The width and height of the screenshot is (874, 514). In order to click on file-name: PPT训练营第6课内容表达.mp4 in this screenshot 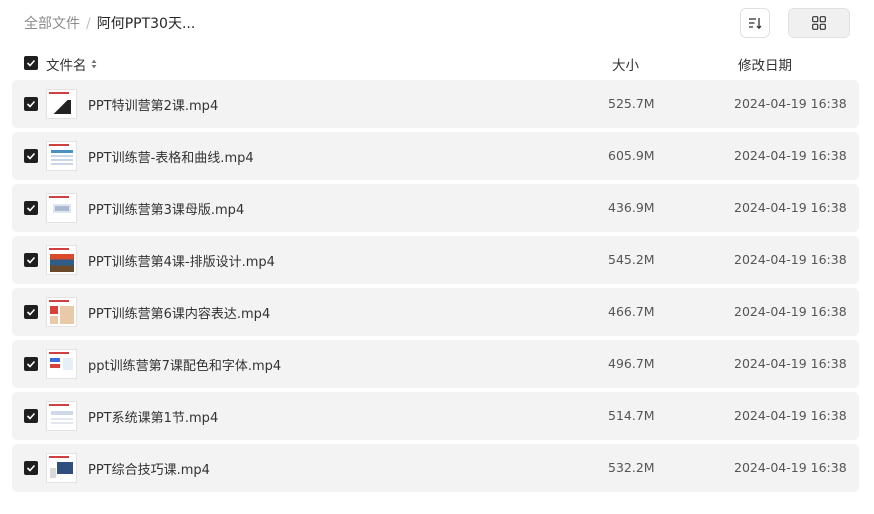, I will do `click(179, 312)`.